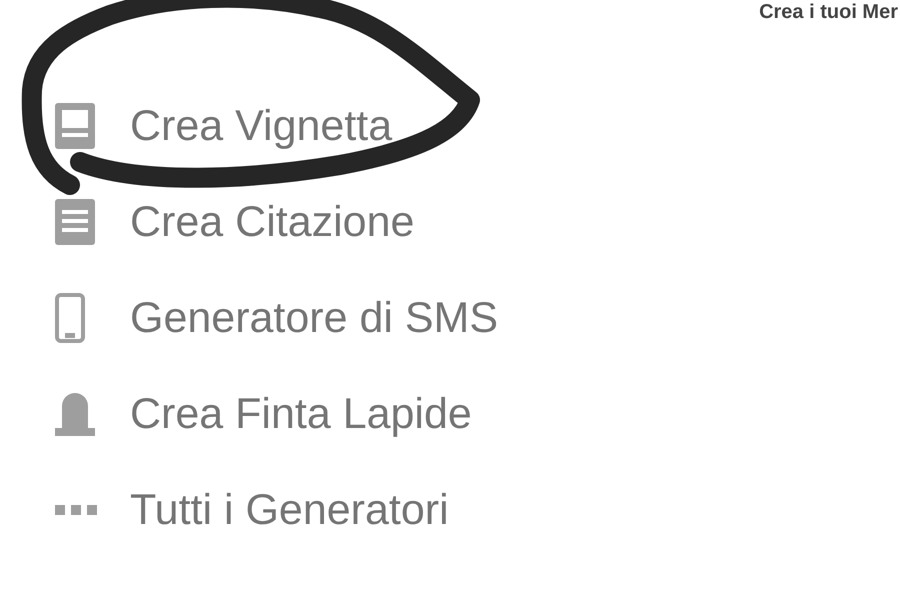 The height and width of the screenshot is (616, 900). Describe the element at coordinates (828, 12) in the screenshot. I see `header-title: Crea i tuoi Mer` at that location.